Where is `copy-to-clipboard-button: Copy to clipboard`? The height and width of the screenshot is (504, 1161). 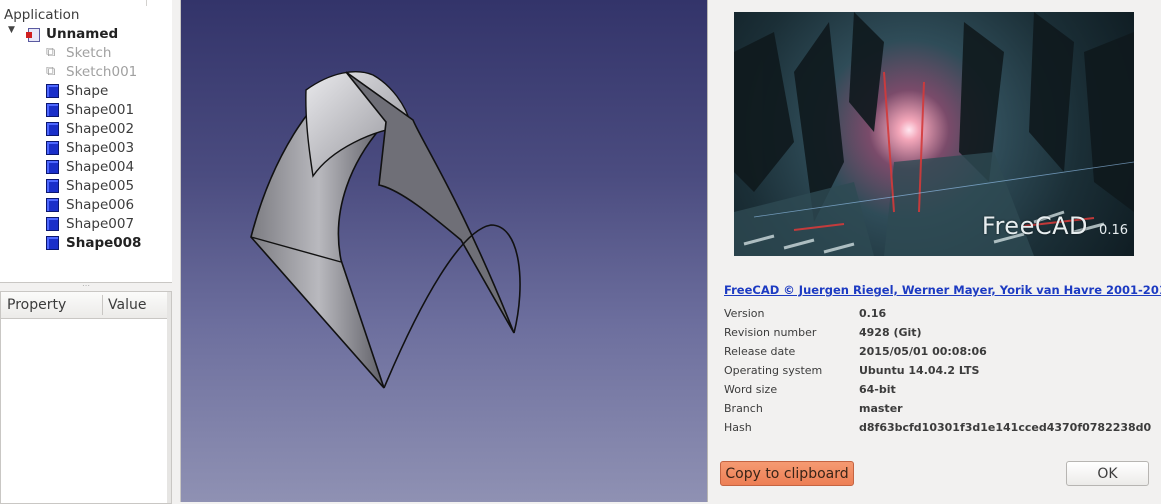 copy-to-clipboard-button: Copy to clipboard is located at coordinates (787, 473).